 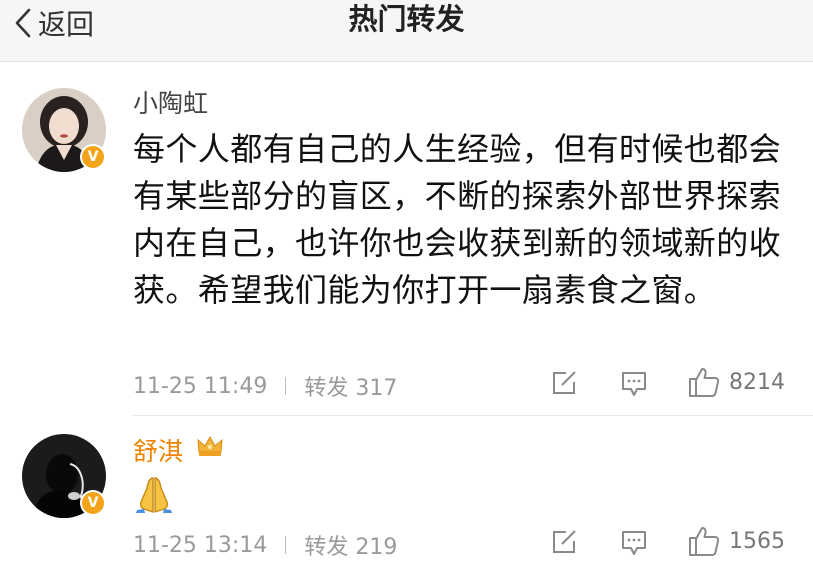 What do you see at coordinates (154, 495) in the screenshot?
I see `folded-hands-emoji` at bounding box center [154, 495].